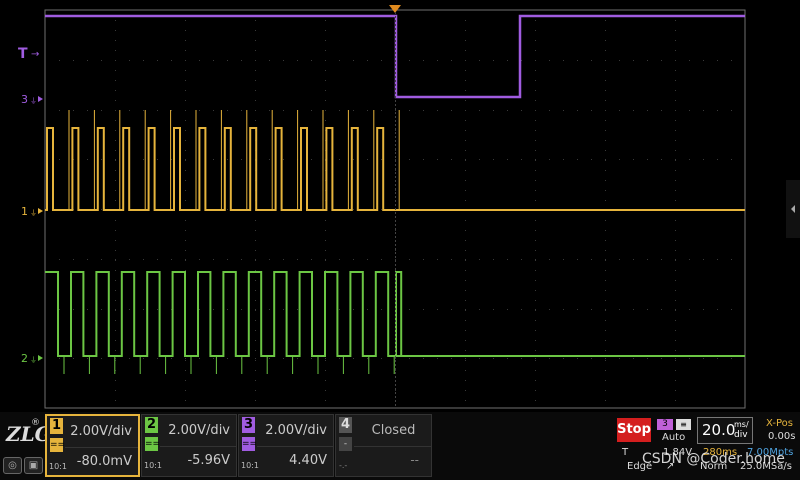 The image size is (800, 480). Describe the element at coordinates (151, 425) in the screenshot. I see `channel-2-number: 2` at that location.